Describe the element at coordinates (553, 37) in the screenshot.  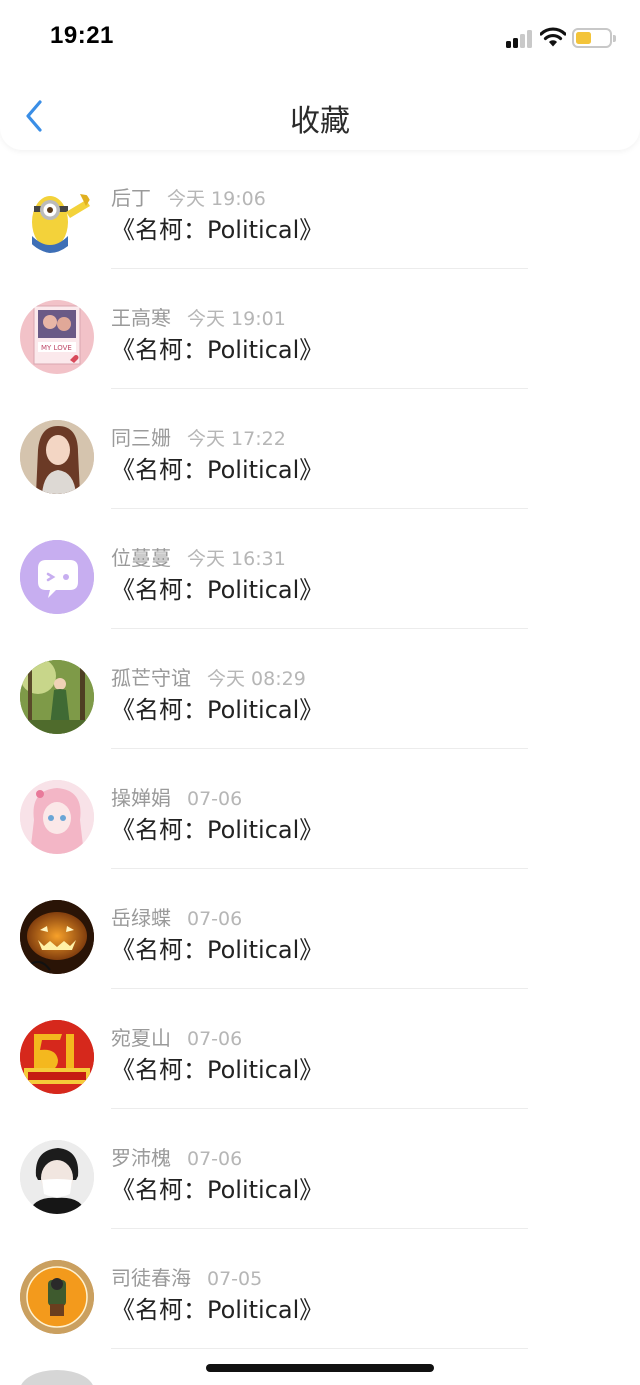
I see `wifi-icon` at that location.